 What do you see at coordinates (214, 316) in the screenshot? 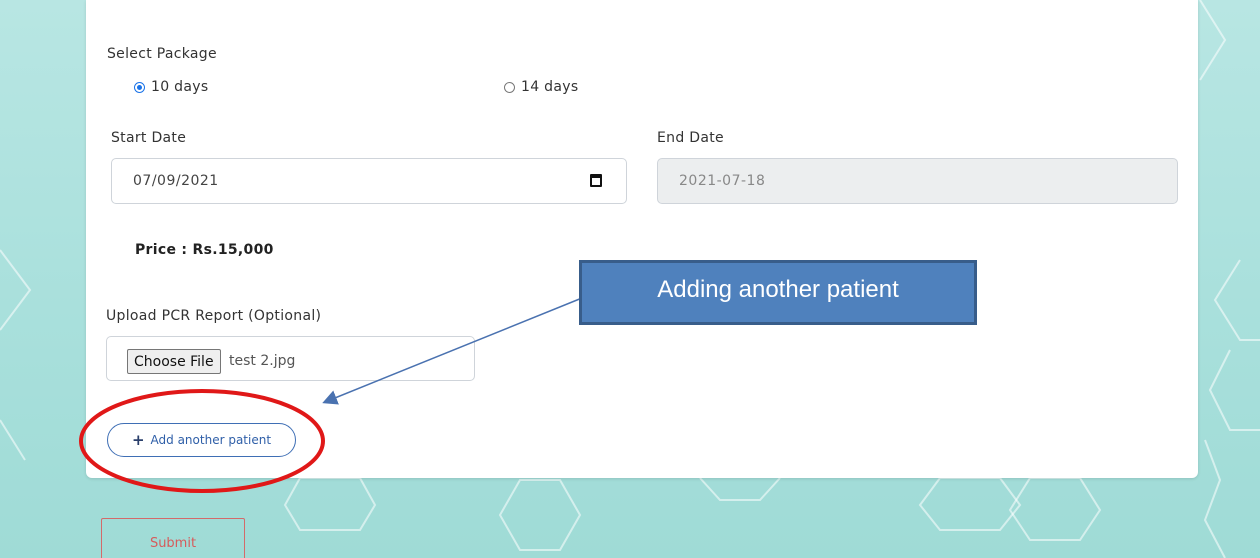
I see `upload-pcr-label: Upload PCR Report (Optional)` at bounding box center [214, 316].